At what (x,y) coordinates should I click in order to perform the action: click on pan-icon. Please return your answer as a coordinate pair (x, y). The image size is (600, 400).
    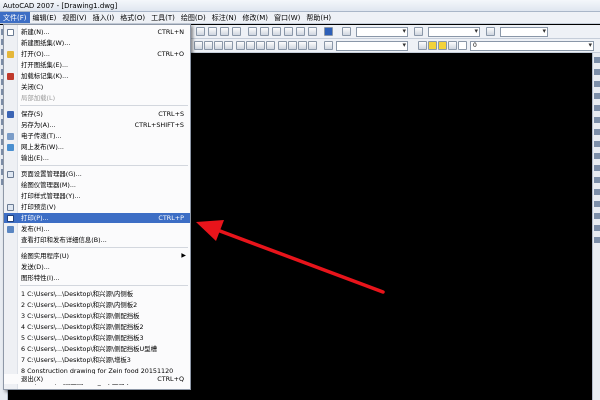
    Looking at the image, I should click on (200, 31).